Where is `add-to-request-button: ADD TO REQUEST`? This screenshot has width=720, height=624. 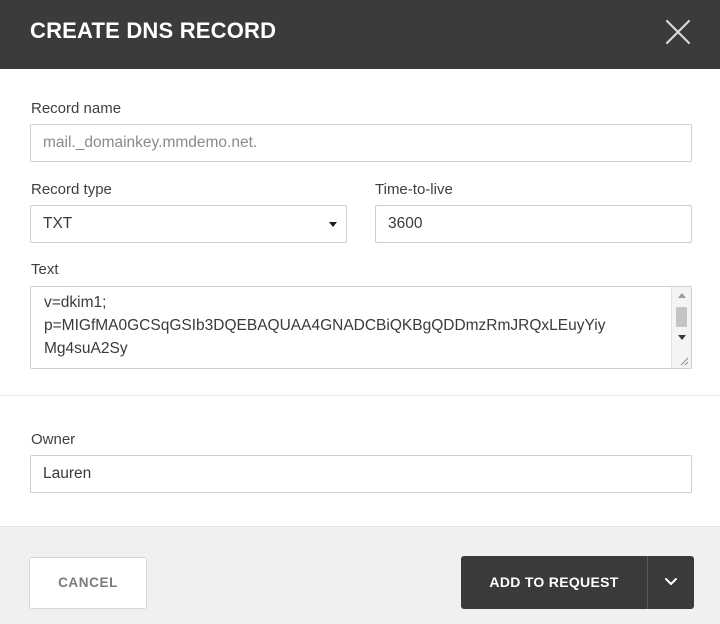 add-to-request-button: ADD TO REQUEST is located at coordinates (554, 582).